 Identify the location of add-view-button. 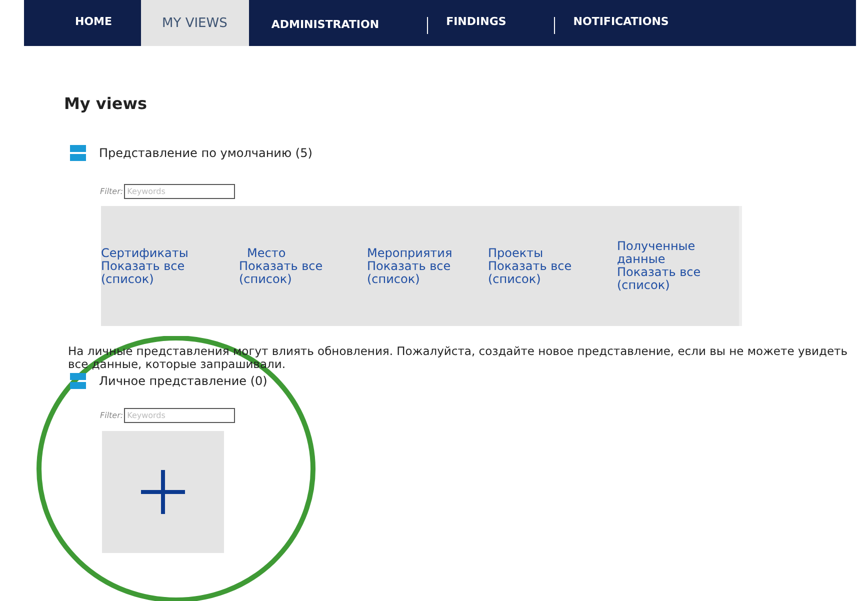
(163, 492).